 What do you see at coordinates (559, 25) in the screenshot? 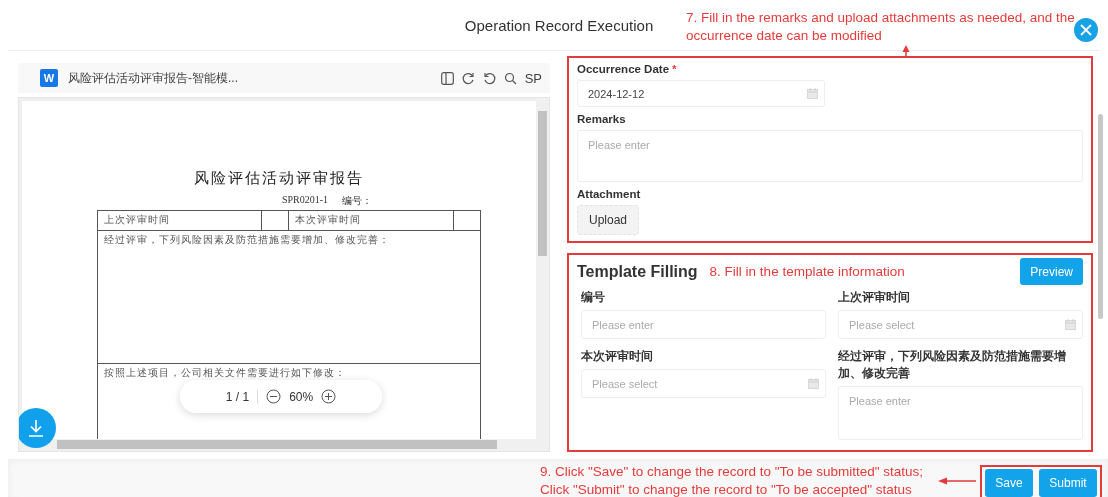
I see `dialog-title: Operation Record Execution` at bounding box center [559, 25].